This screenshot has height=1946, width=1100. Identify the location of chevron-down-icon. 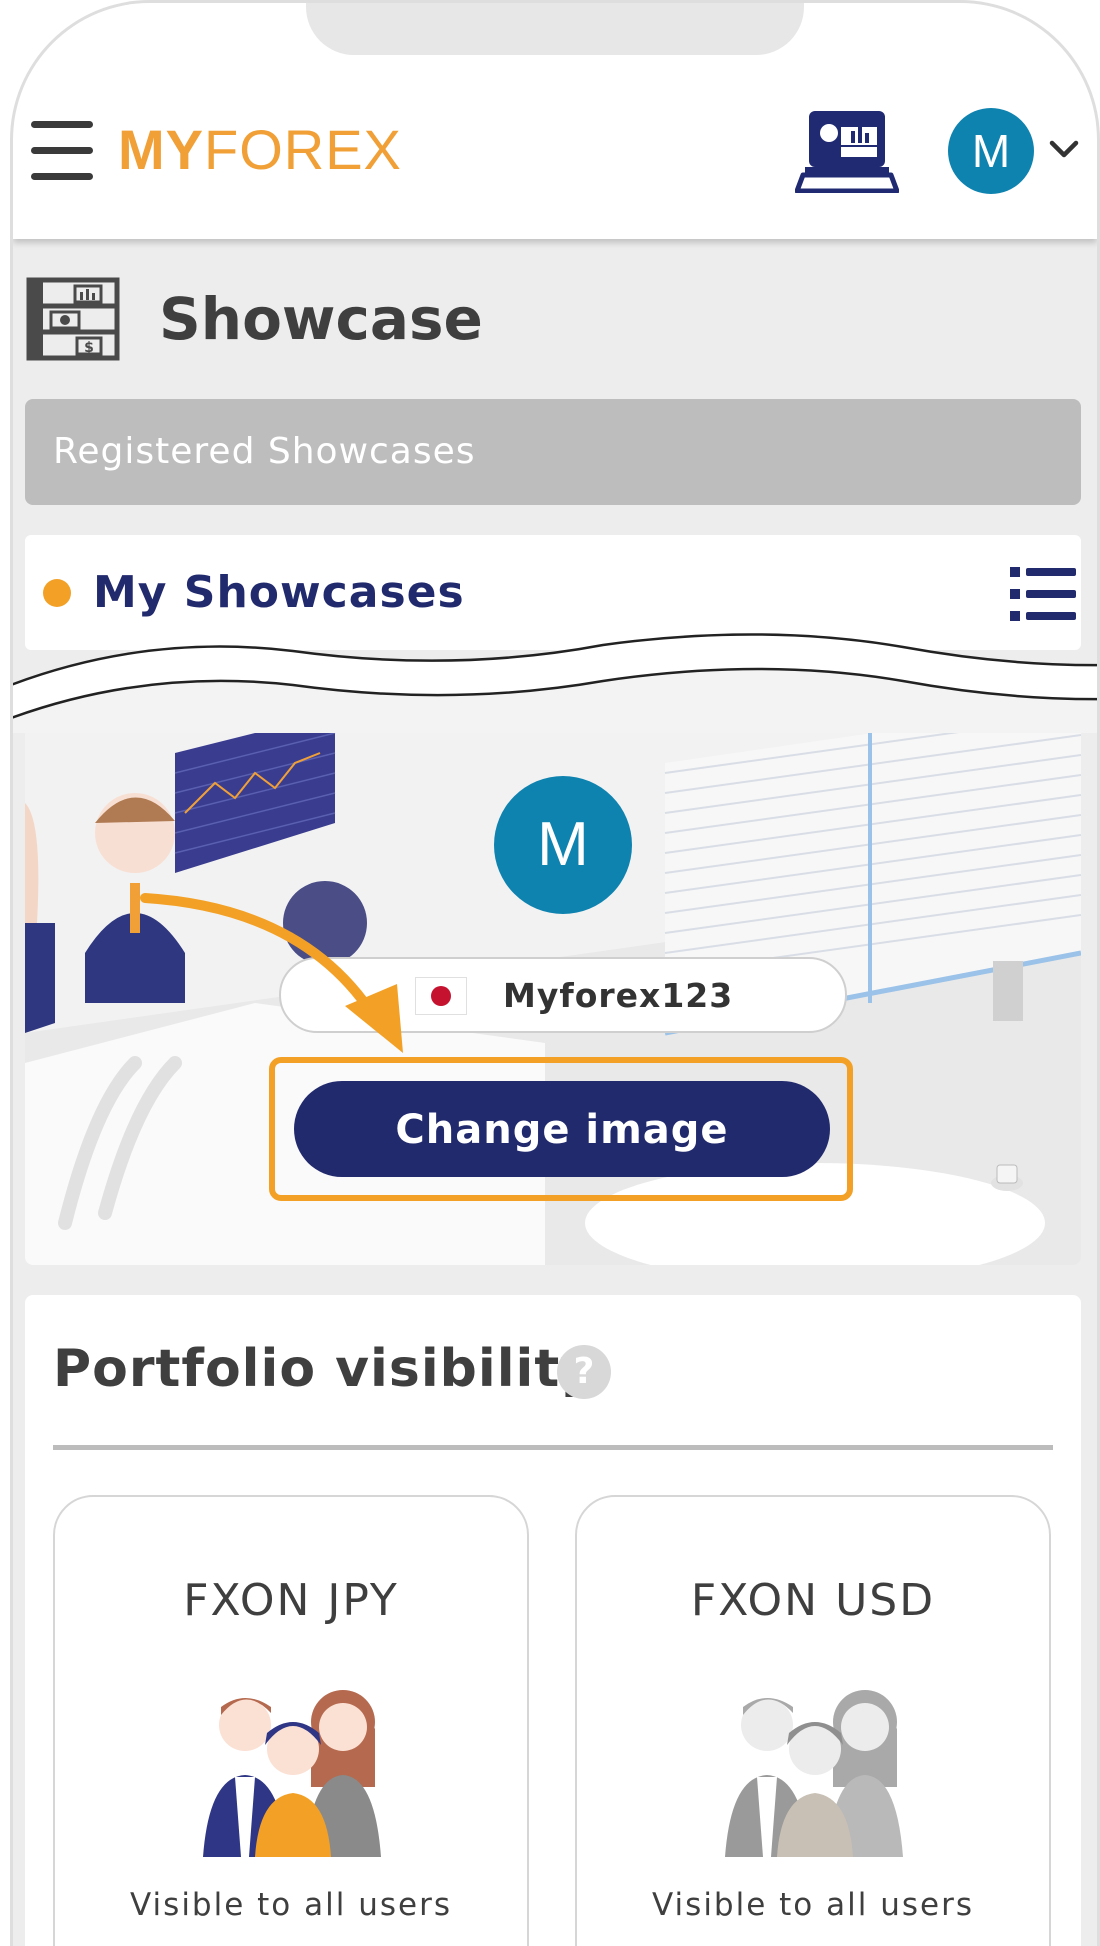
(1064, 149).